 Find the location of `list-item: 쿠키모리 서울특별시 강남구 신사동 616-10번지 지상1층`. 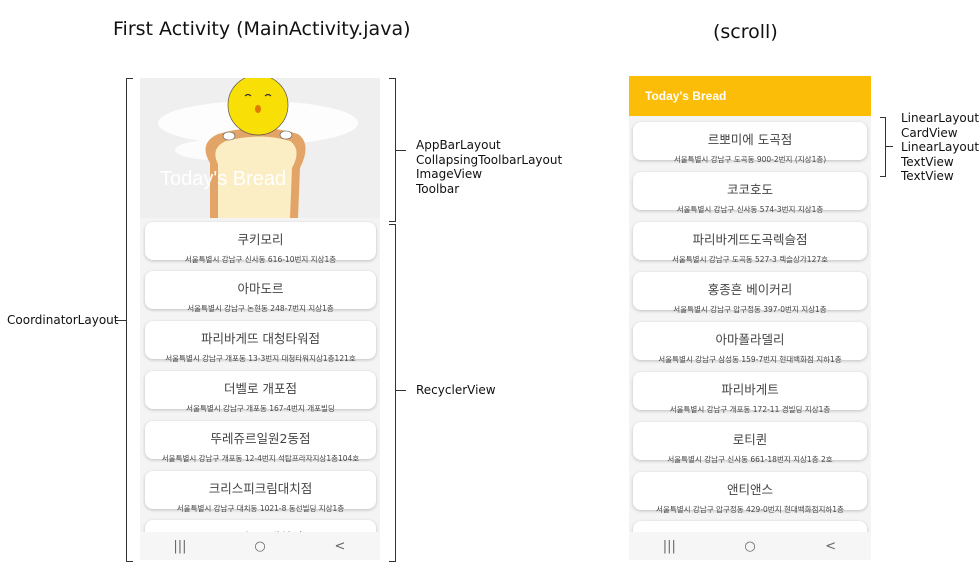

list-item: 쿠키모리 서울특별시 강남구 신사동 616-10번지 지상1층 is located at coordinates (260, 243).